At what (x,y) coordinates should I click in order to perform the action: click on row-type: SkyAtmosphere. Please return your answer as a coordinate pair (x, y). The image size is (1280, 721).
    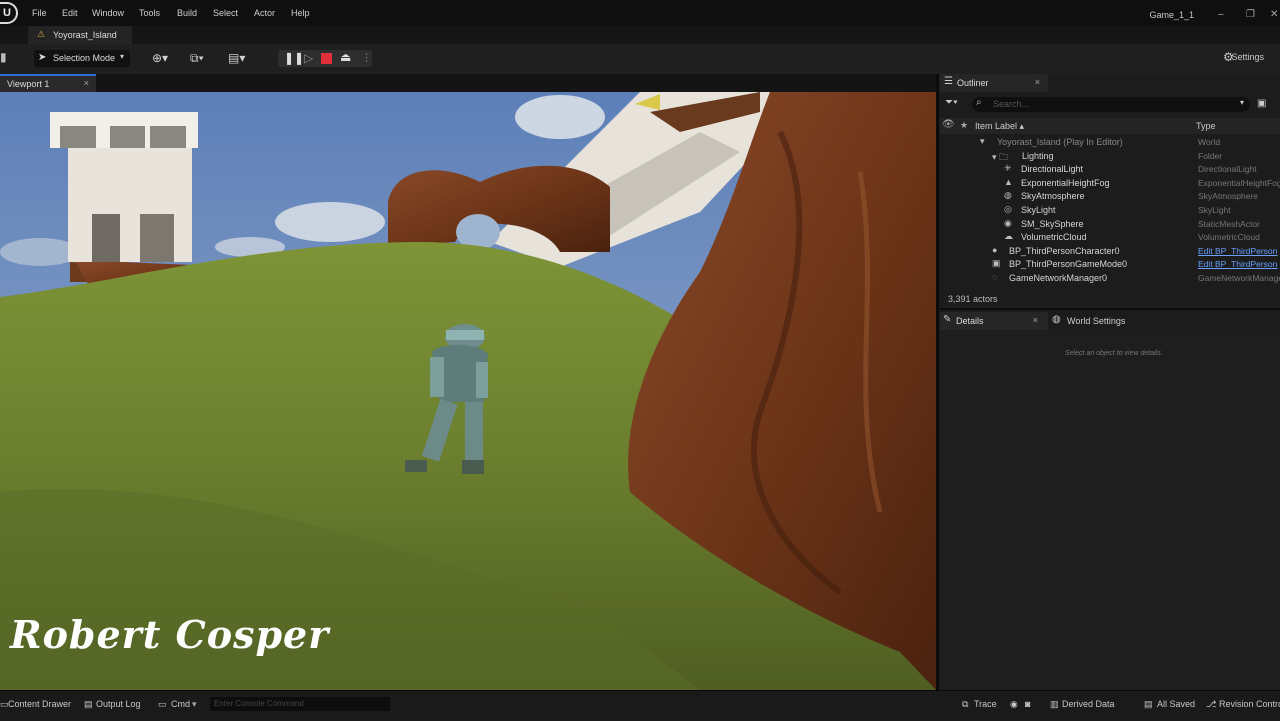
    Looking at the image, I should click on (1228, 196).